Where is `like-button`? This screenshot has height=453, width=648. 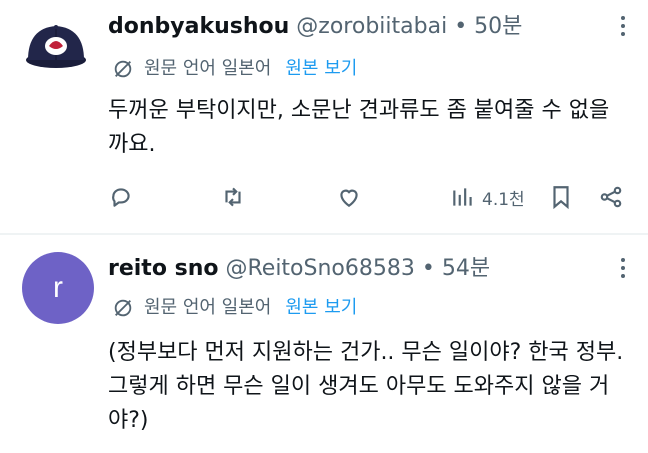 like-button is located at coordinates (349, 197).